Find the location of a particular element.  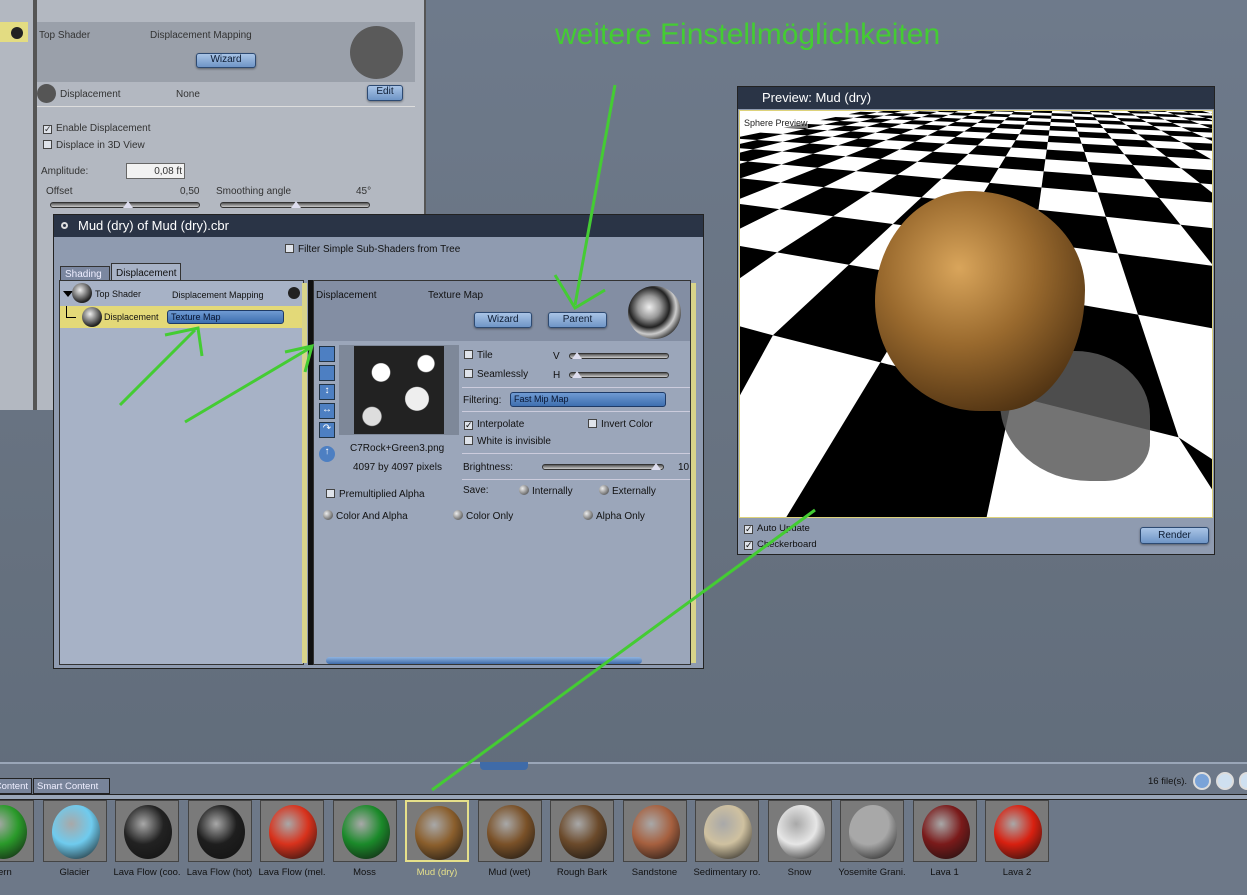

arrow-to-select is located at coordinates (161, 366).